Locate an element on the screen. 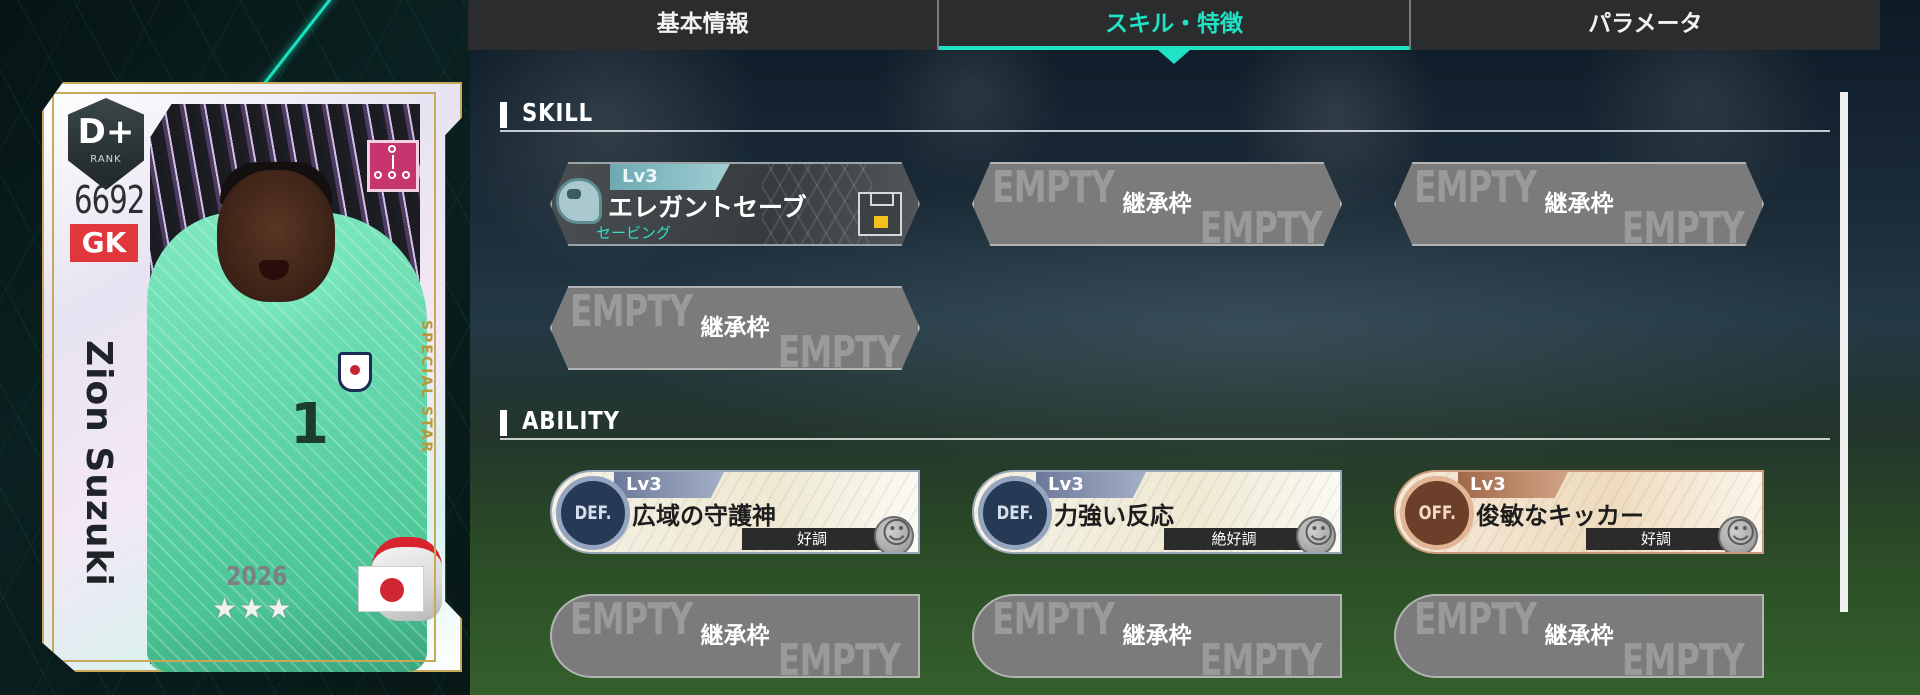  tab-basic-info: 基本情報 is located at coordinates (702, 25).